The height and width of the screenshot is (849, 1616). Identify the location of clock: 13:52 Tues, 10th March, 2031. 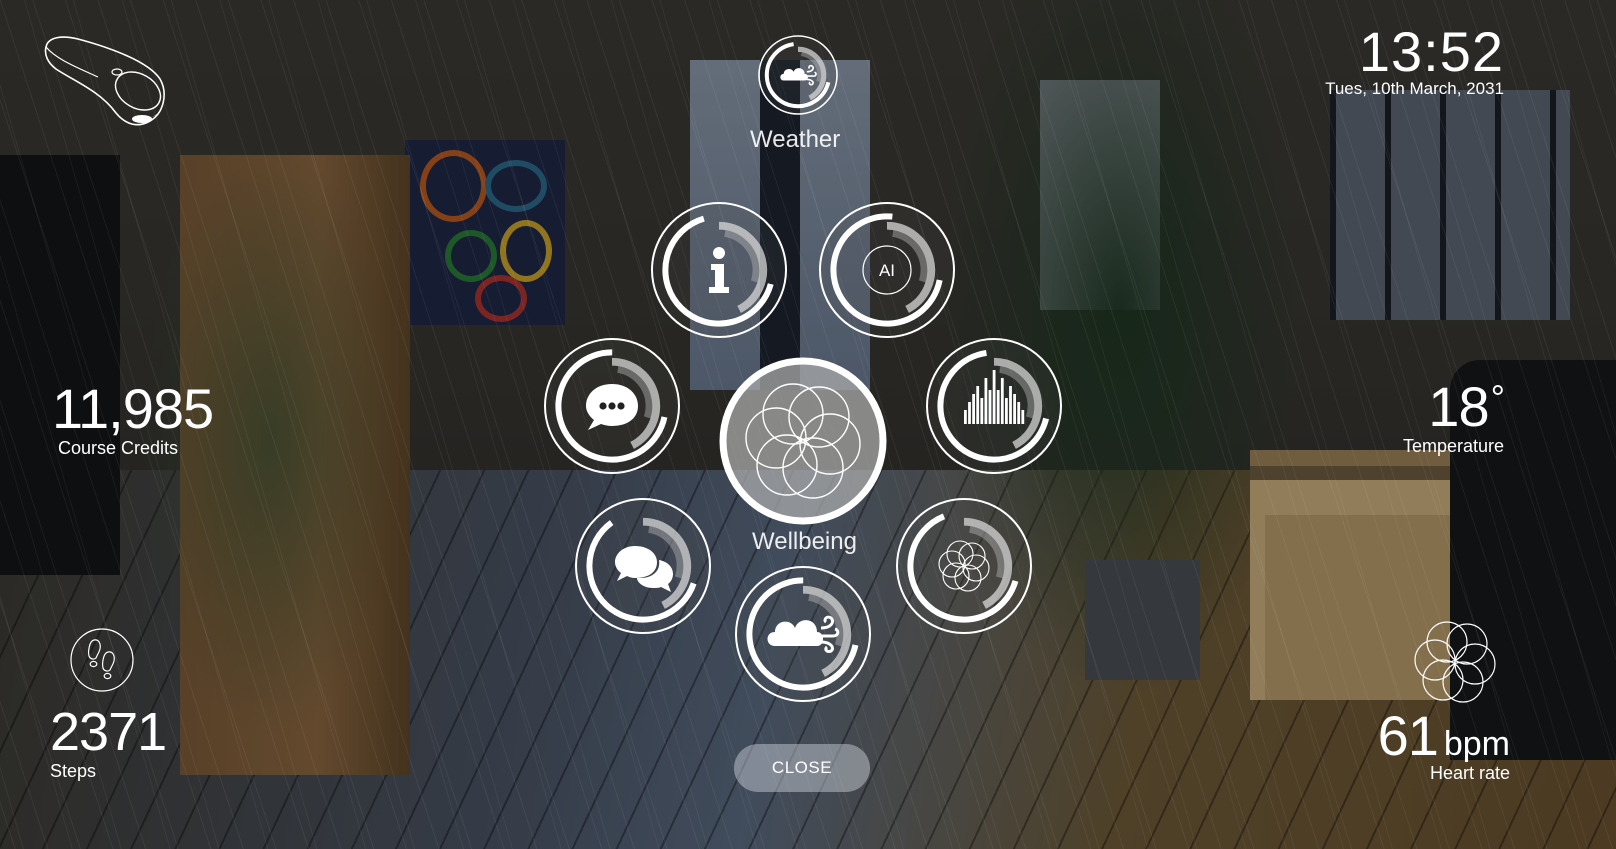
(1414, 60).